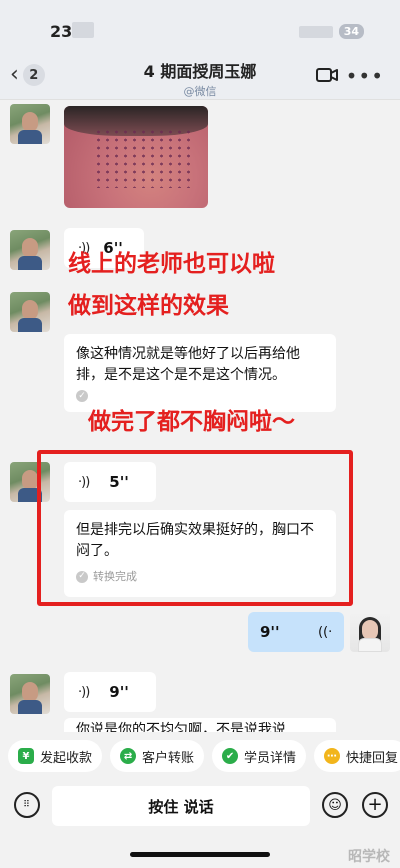 Image resolution: width=400 pixels, height=868 pixels. What do you see at coordinates (128, 756) in the screenshot?
I see `transfer-icon: ⇄` at bounding box center [128, 756].